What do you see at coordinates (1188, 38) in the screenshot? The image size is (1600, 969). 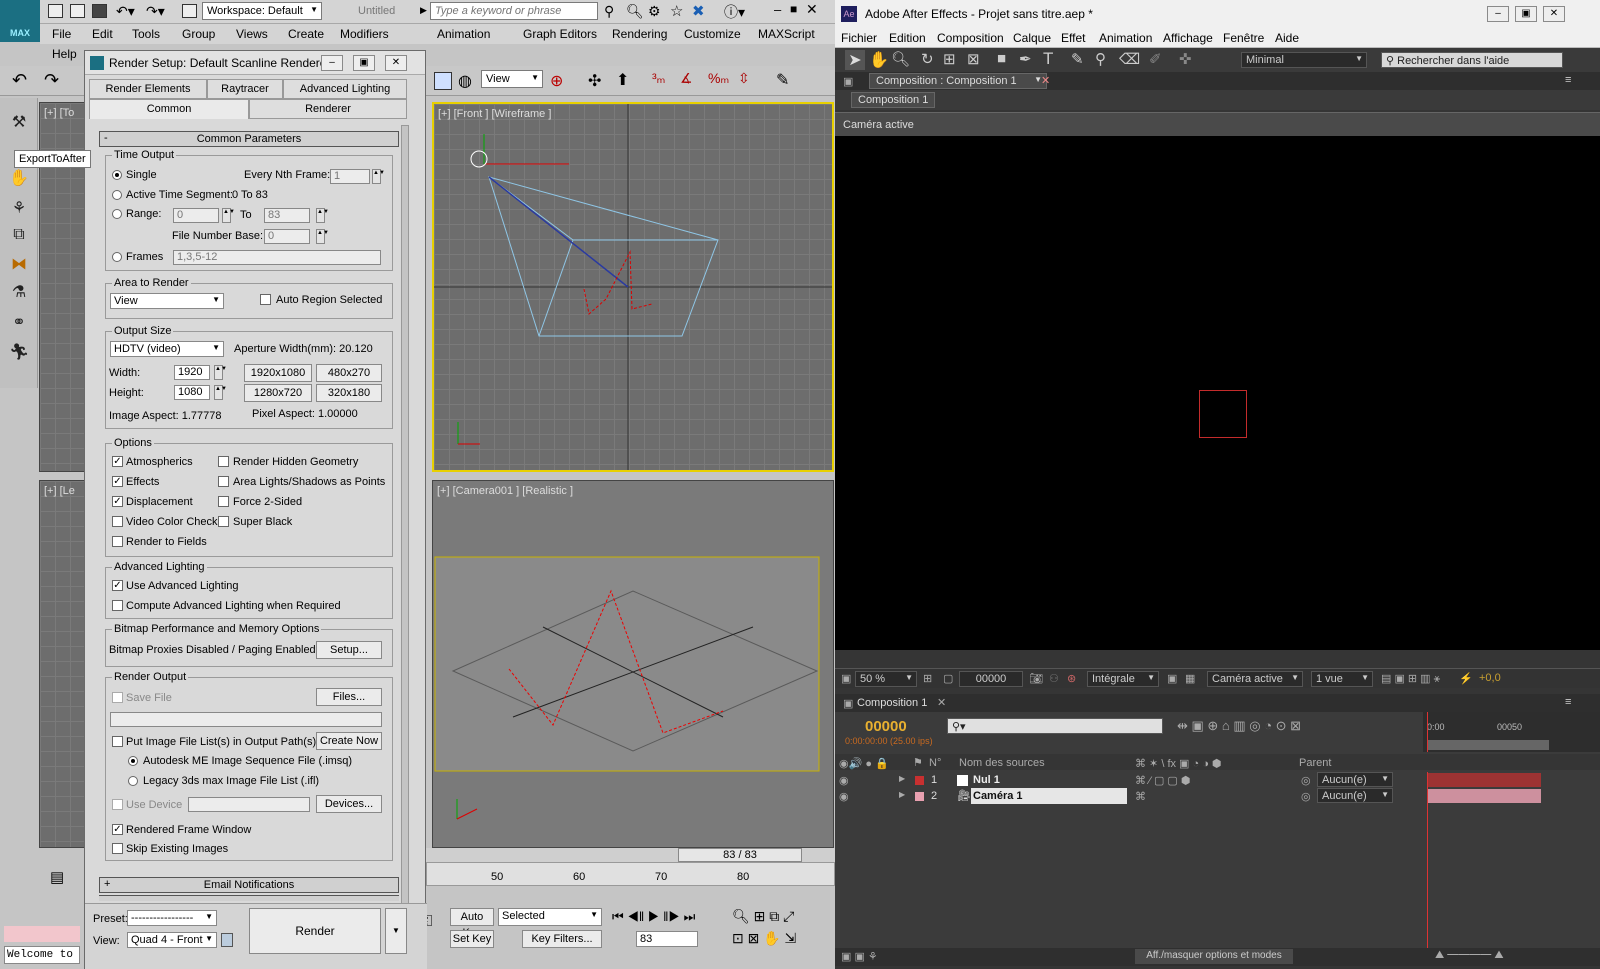 I see `ae-menu-affichage: Affichage` at bounding box center [1188, 38].